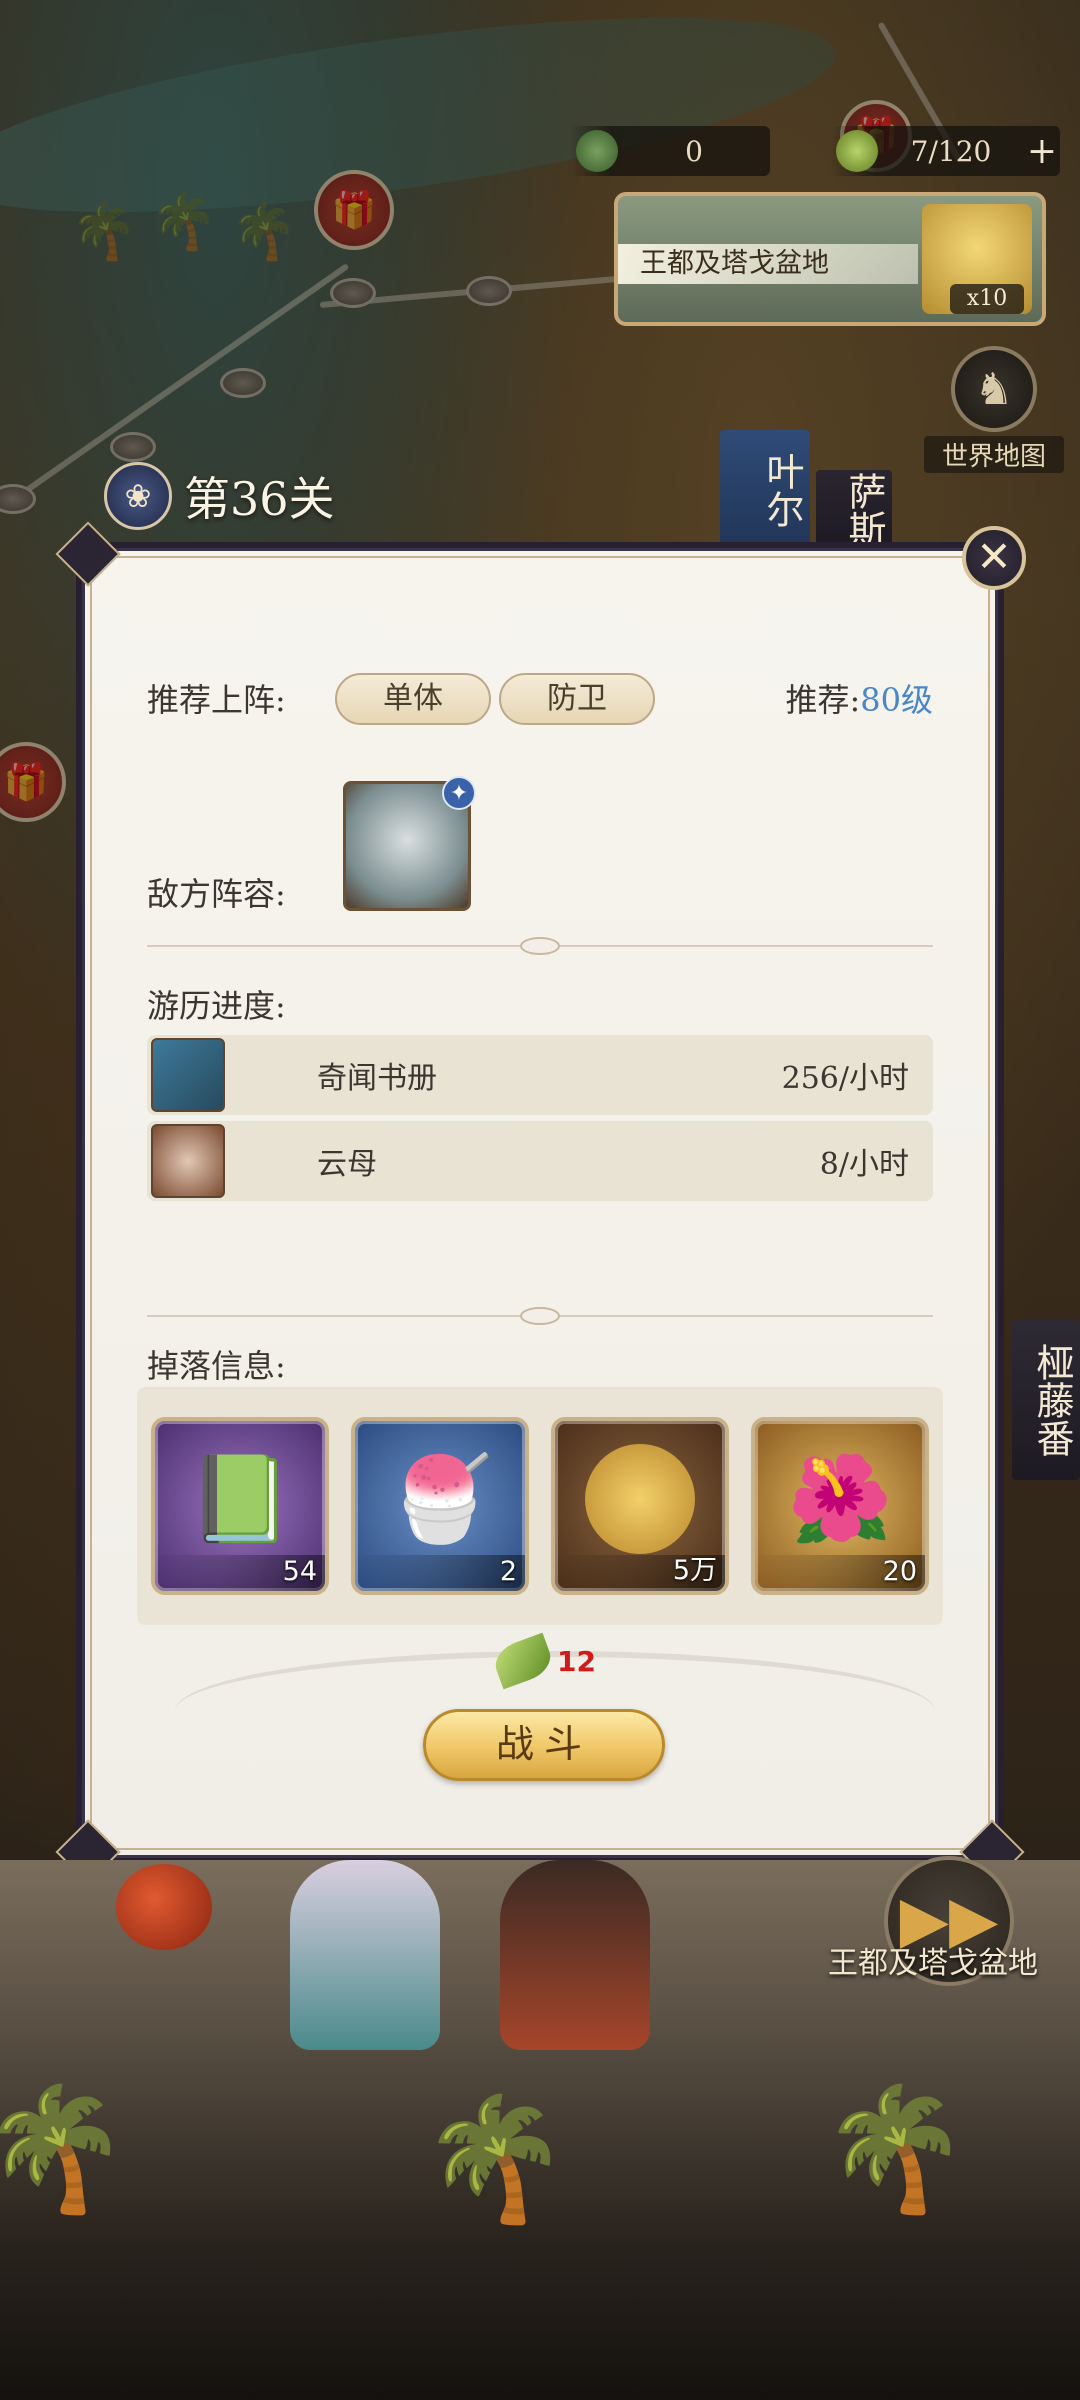  I want to click on region-card: 王都及塔戈盆地 x10, so click(830, 259).